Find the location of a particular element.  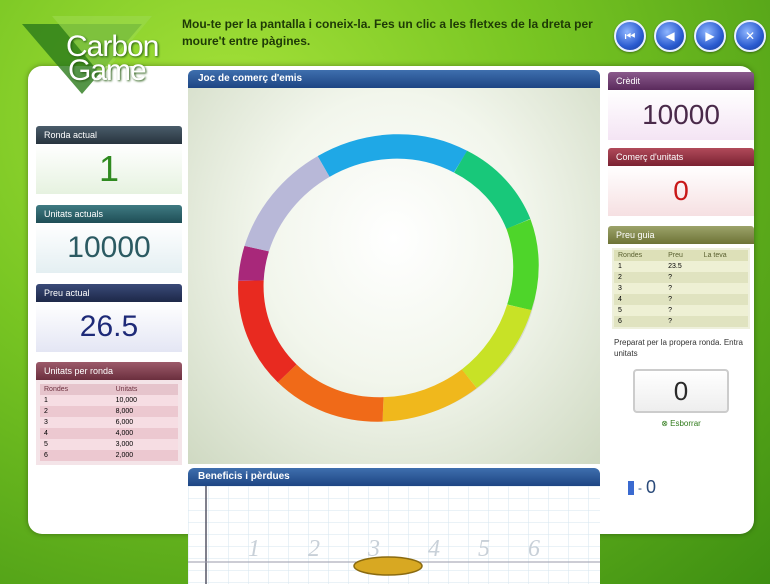

current-units-value: 10000 is located at coordinates (109, 248).